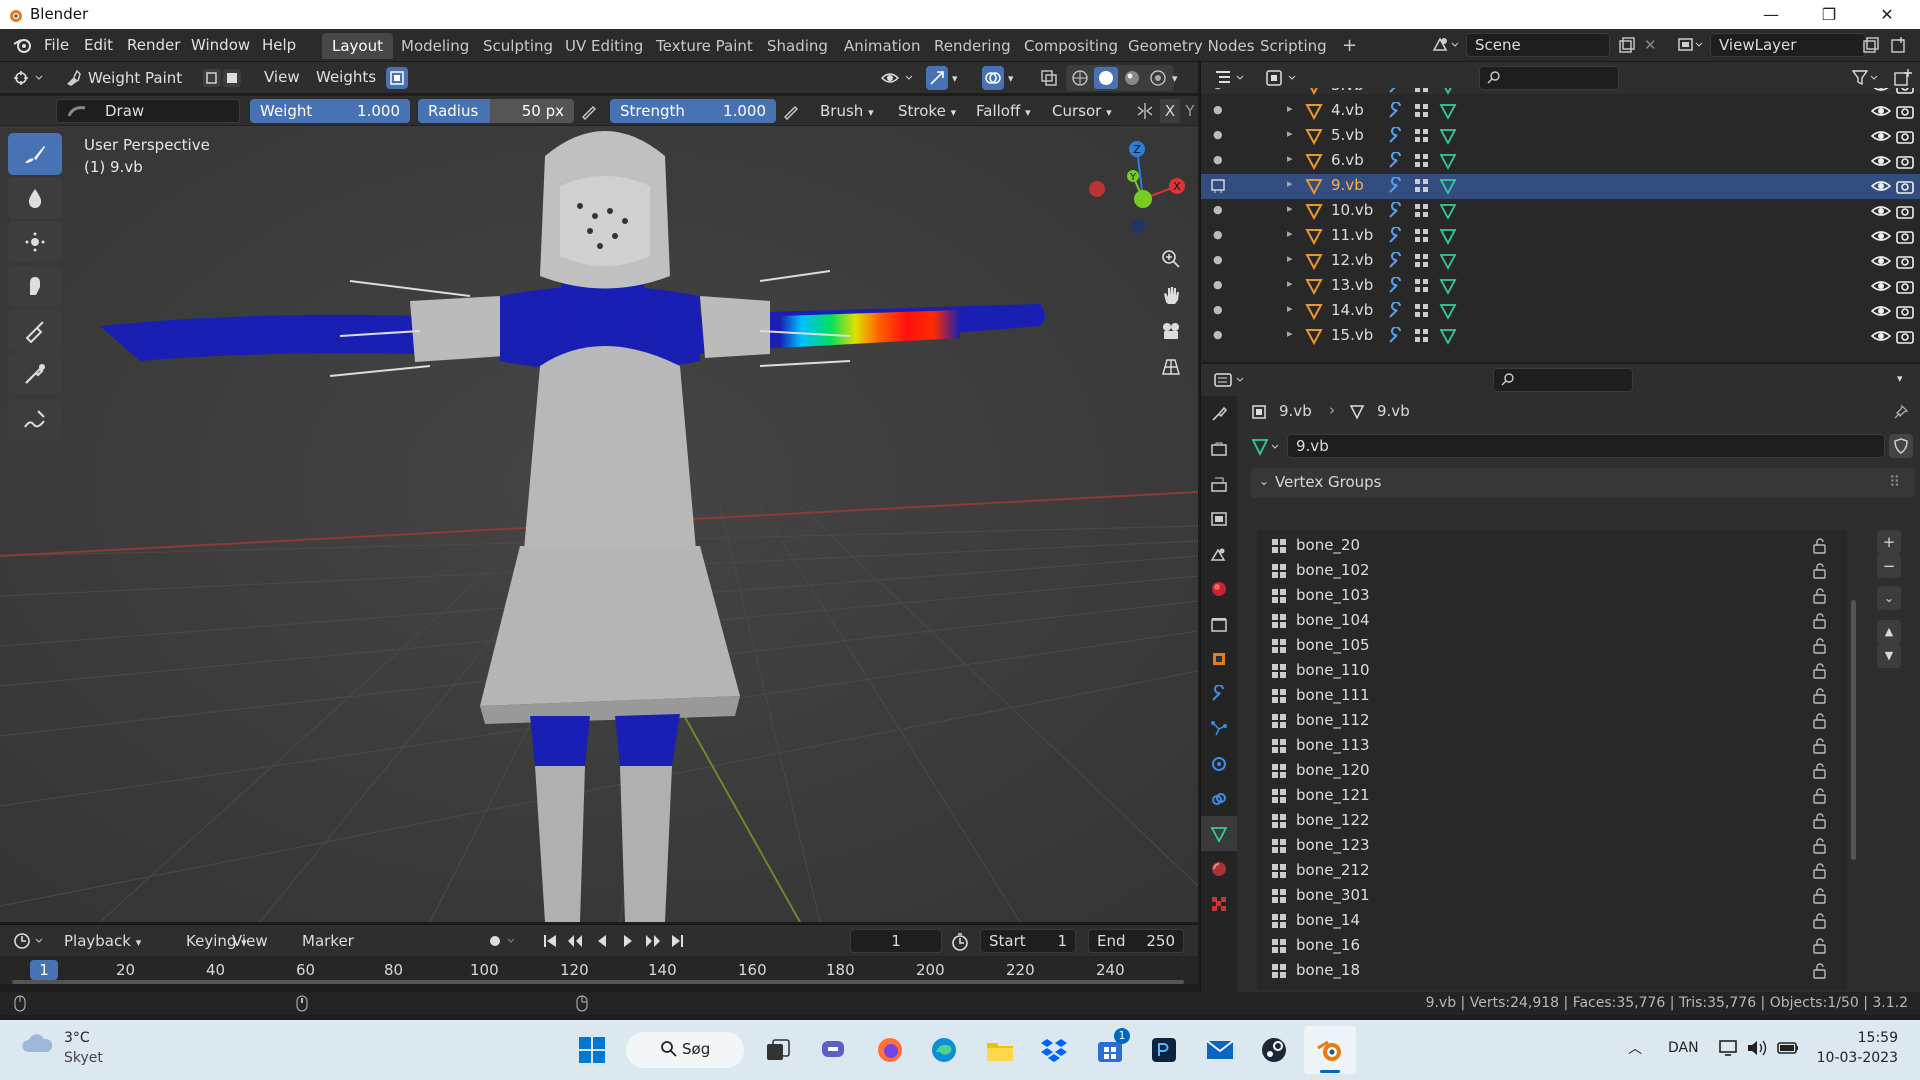 This screenshot has height=1080, width=1920. Describe the element at coordinates (927, 111) in the screenshot. I see `stroke-dropdown: Stroke ▾` at that location.